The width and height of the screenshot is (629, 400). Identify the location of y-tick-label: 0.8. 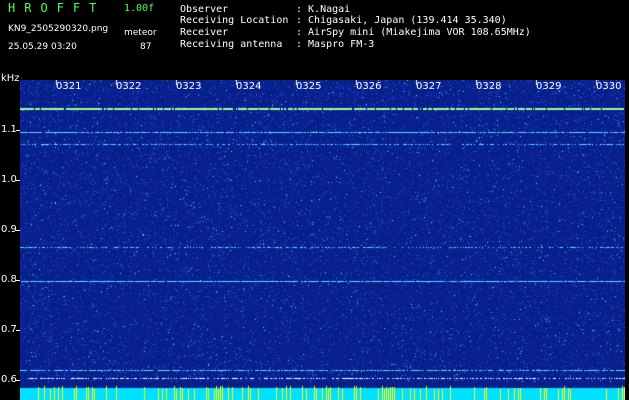
(9, 279).